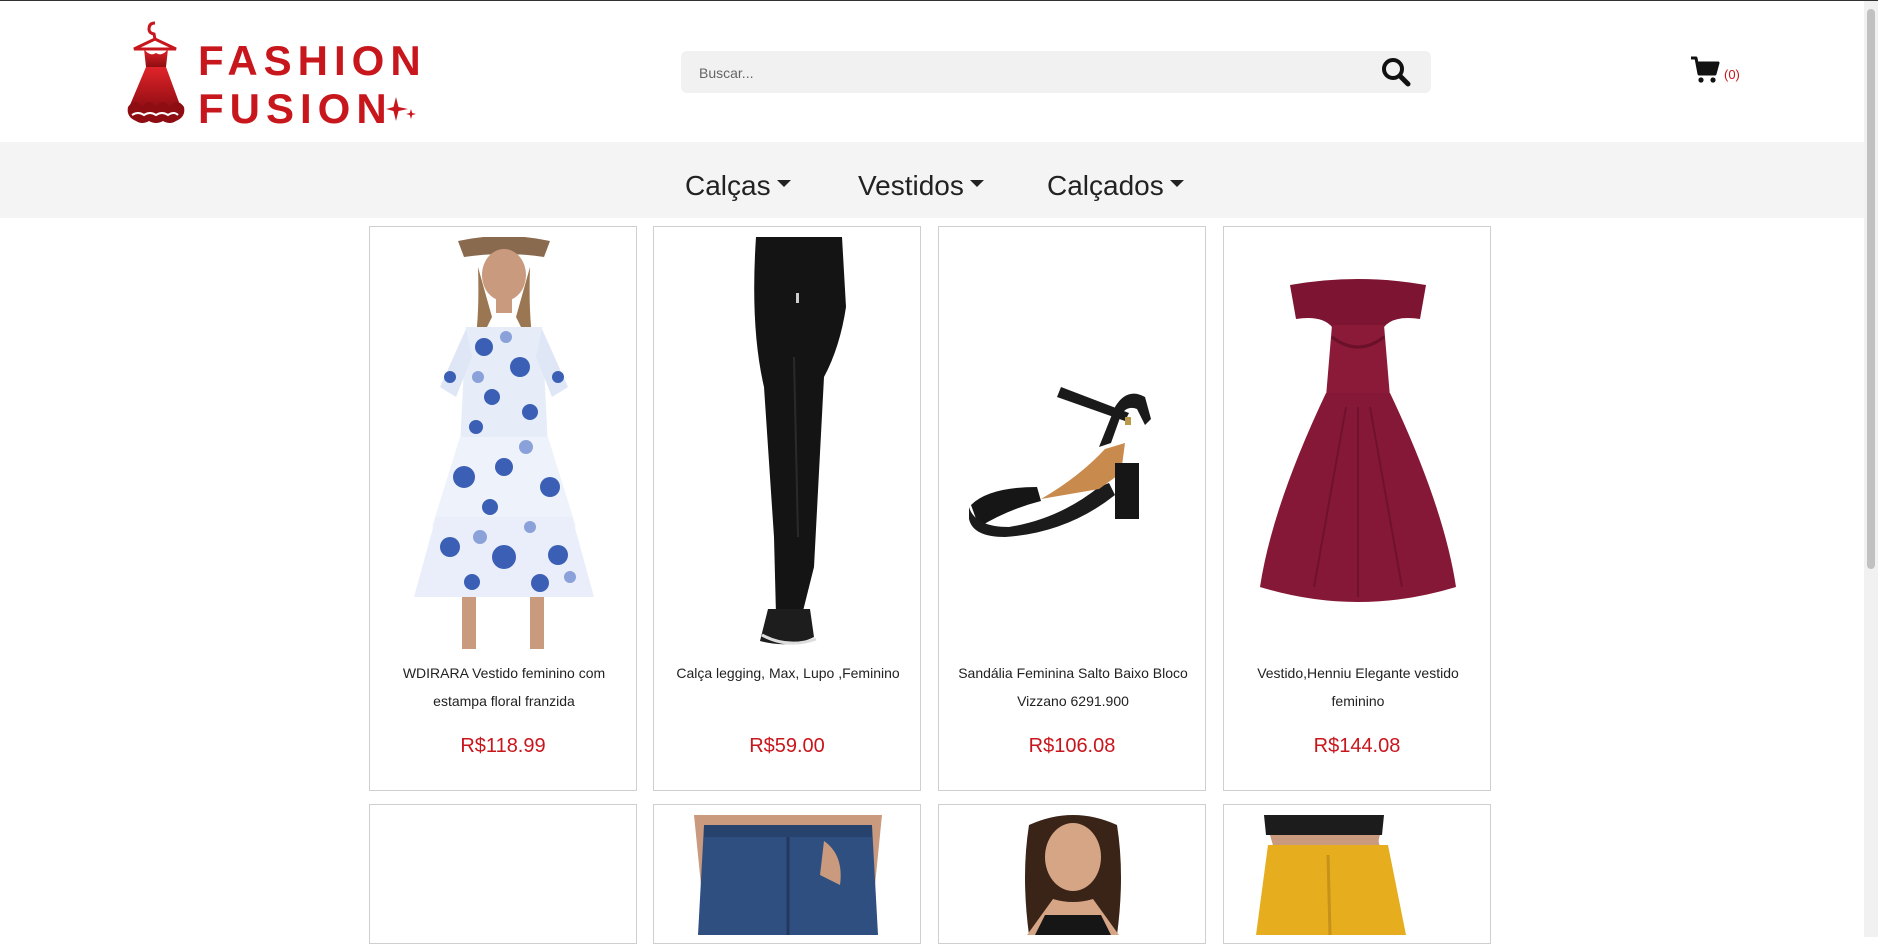 Image resolution: width=1878 pixels, height=944 pixels. Describe the element at coordinates (503, 746) in the screenshot. I see `product-price: R$118.99` at that location.